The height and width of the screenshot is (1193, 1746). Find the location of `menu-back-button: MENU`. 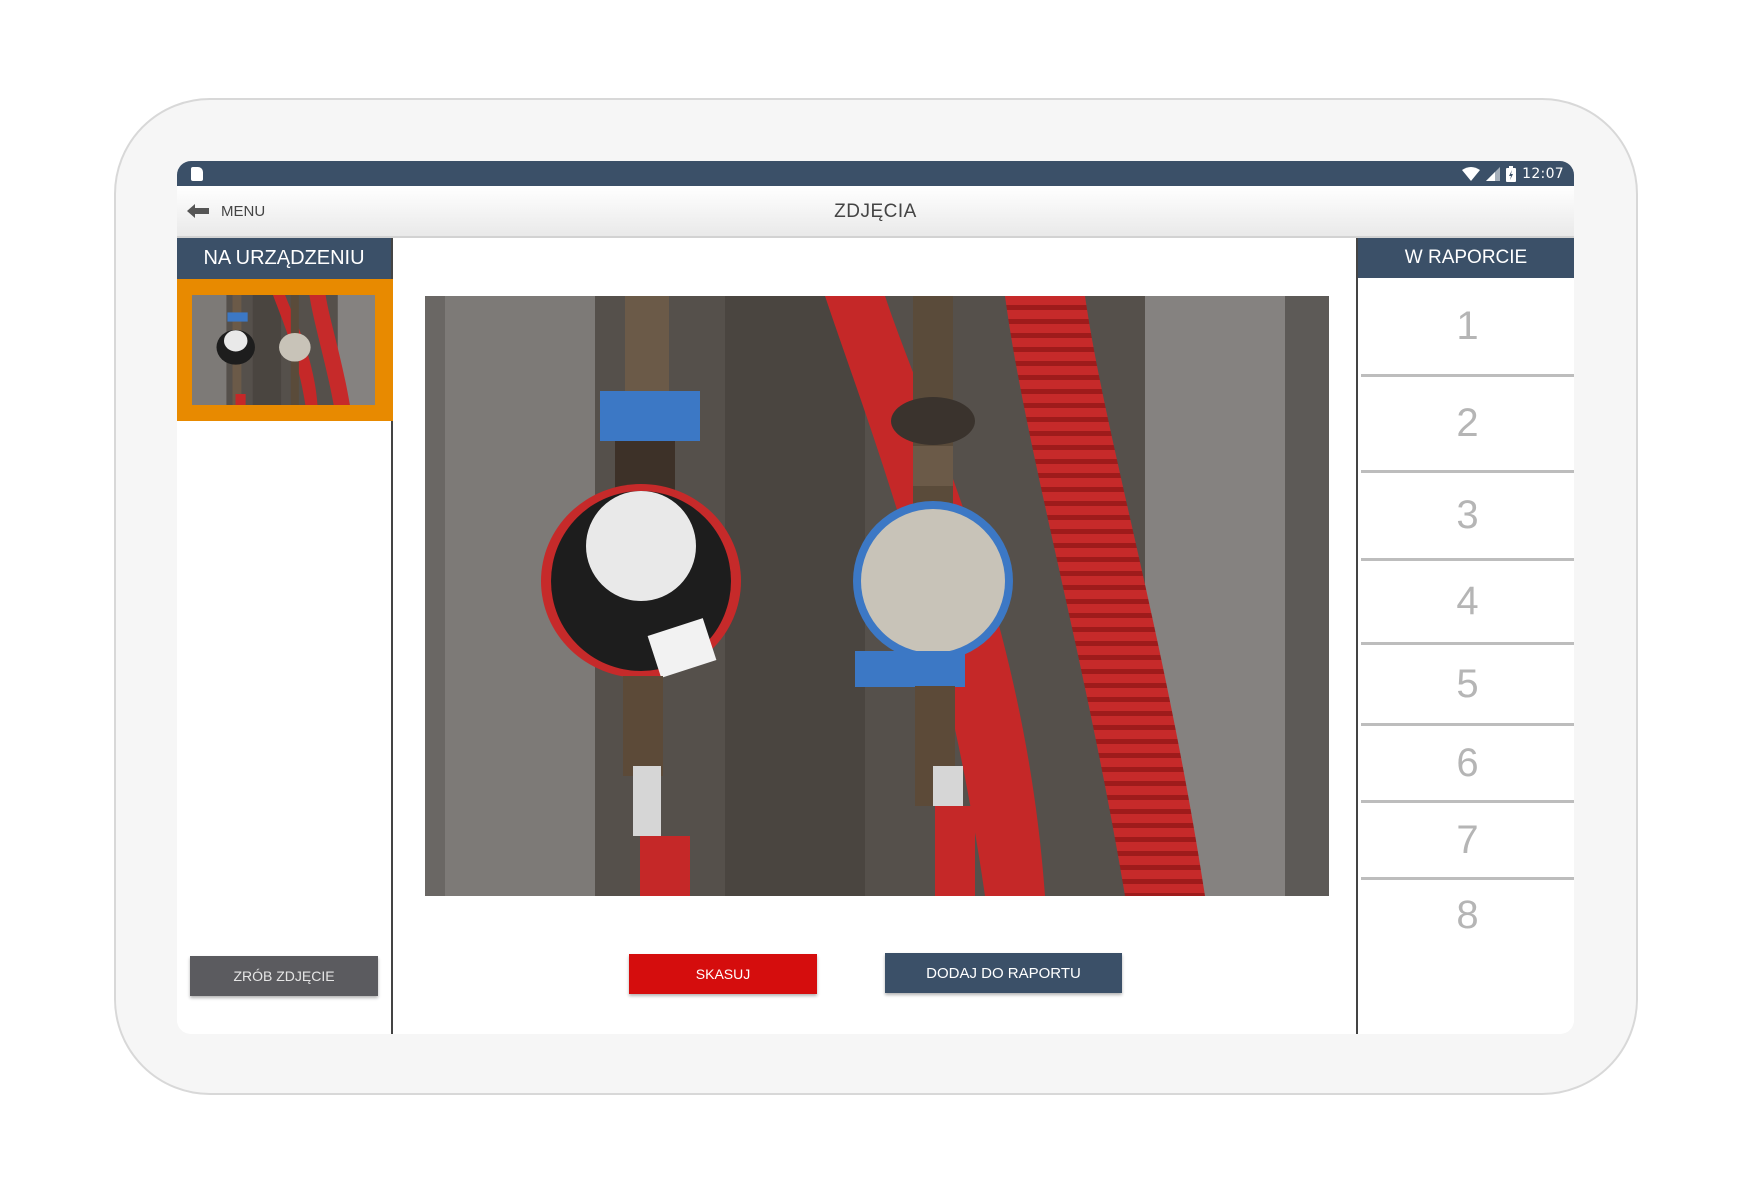

menu-back-button: MENU is located at coordinates (226, 211).